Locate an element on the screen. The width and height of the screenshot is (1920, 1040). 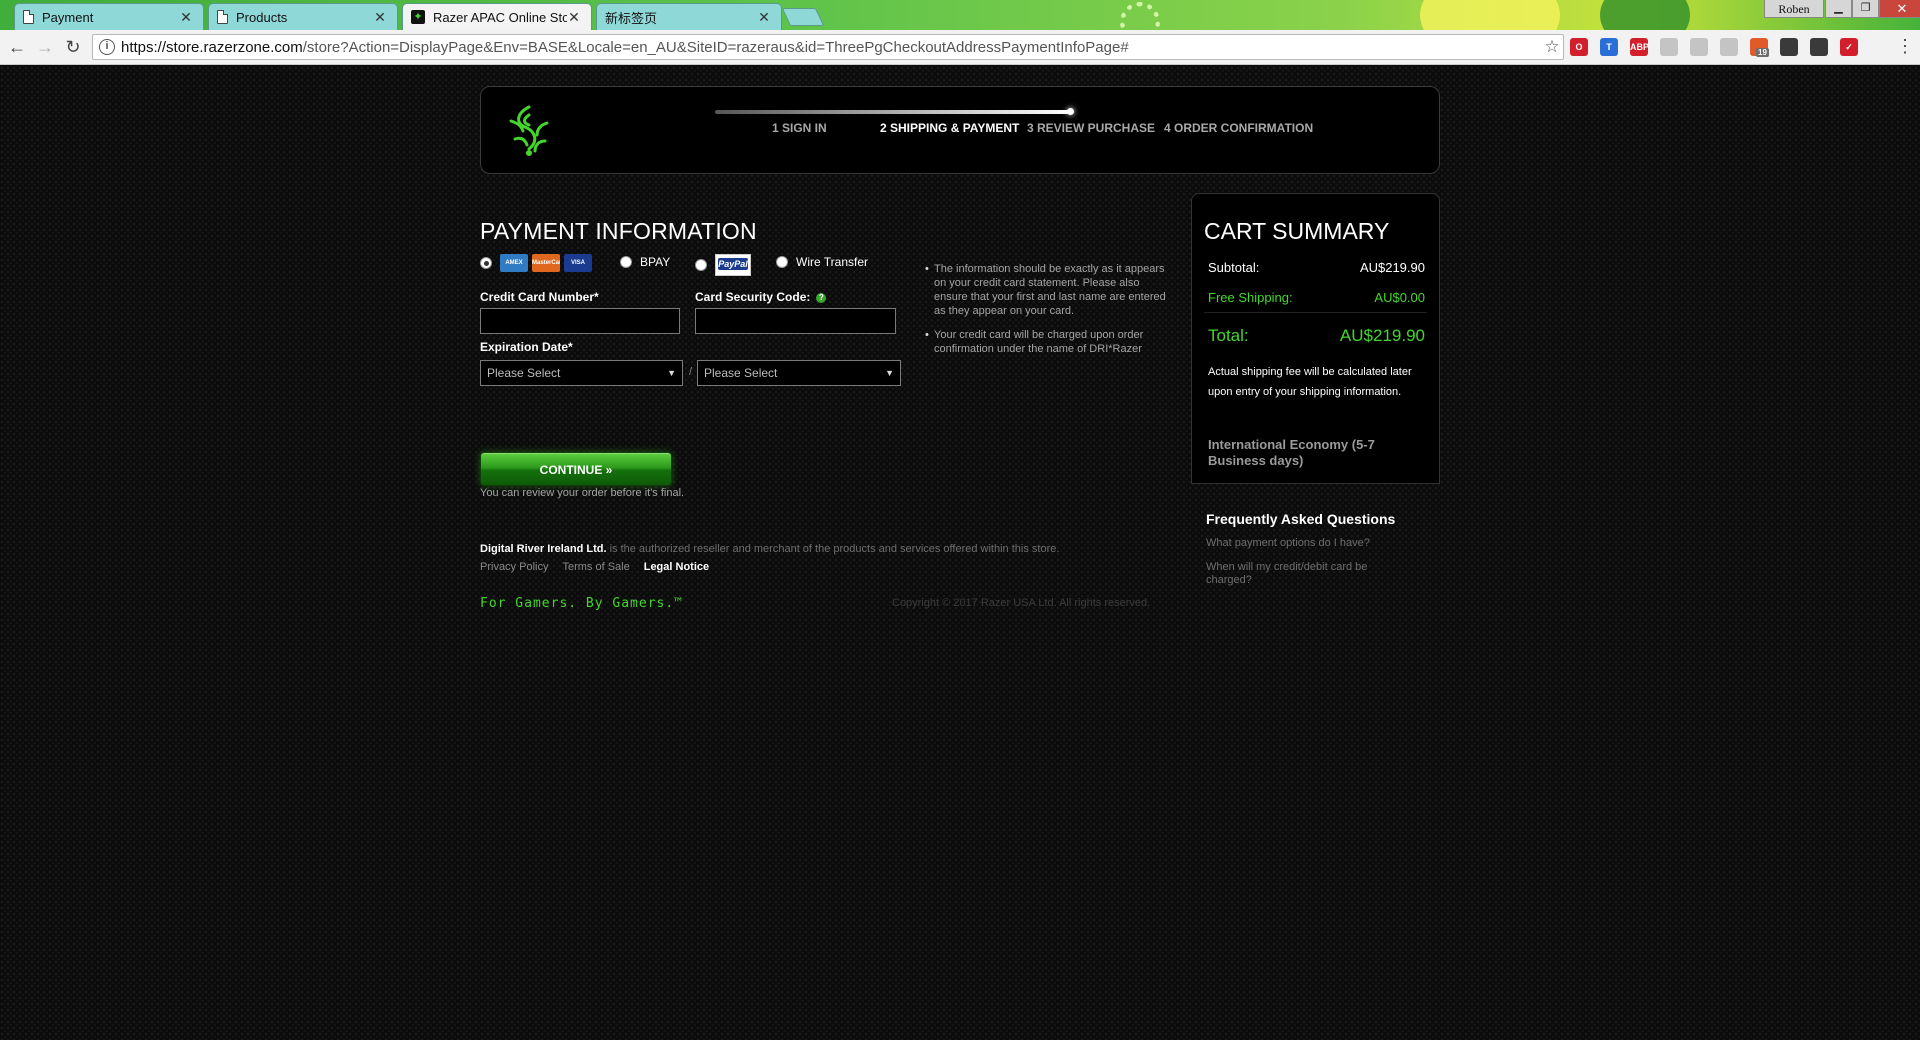
lastpass-icon: ✓ is located at coordinates (1849, 47).